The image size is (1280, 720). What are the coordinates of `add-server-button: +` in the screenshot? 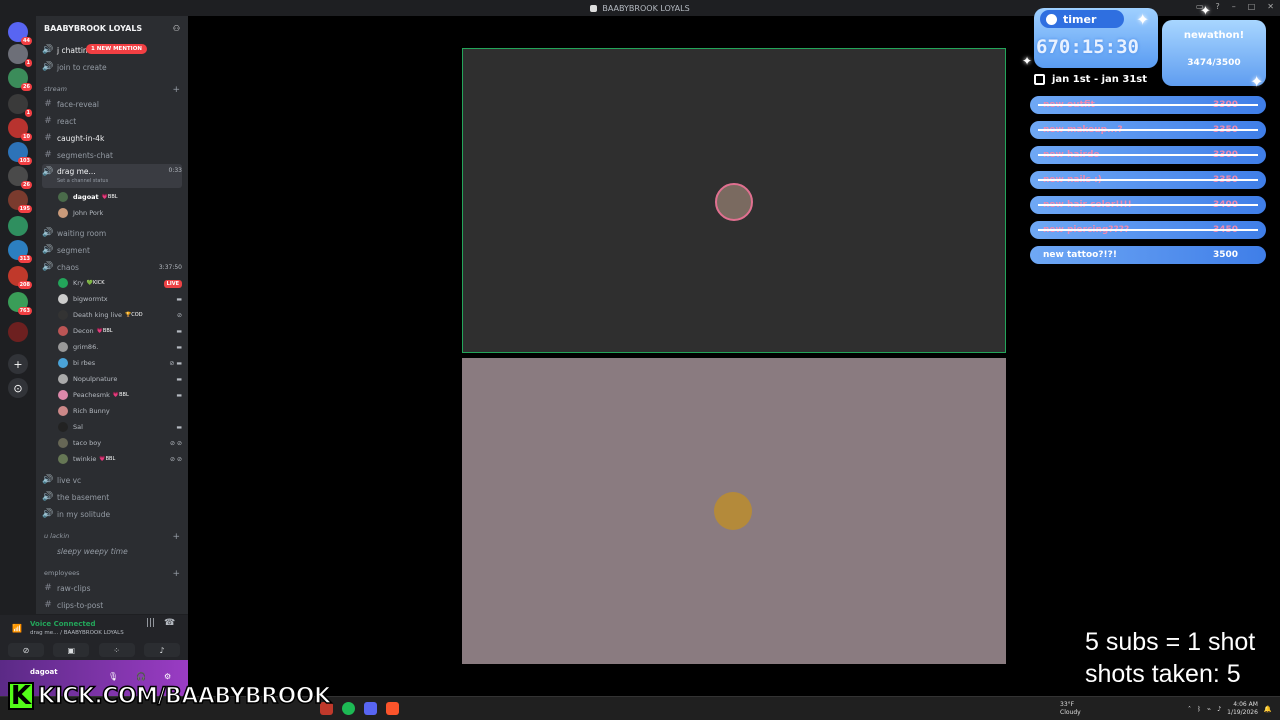 It's located at (18, 364).